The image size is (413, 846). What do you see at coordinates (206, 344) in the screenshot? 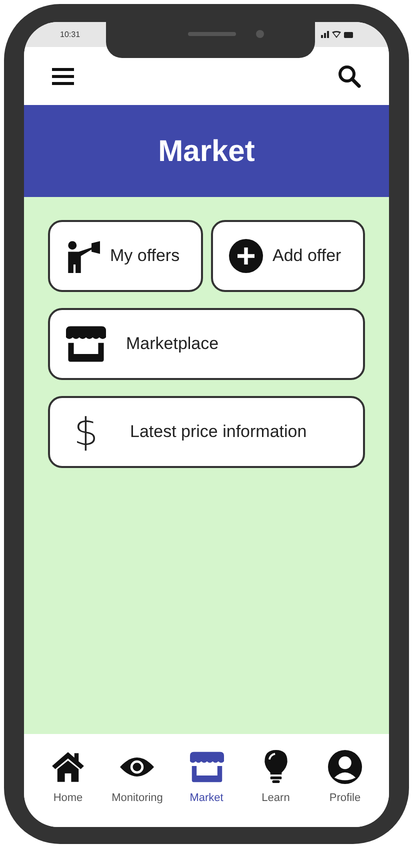
I see `action-button: Marketplace` at bounding box center [206, 344].